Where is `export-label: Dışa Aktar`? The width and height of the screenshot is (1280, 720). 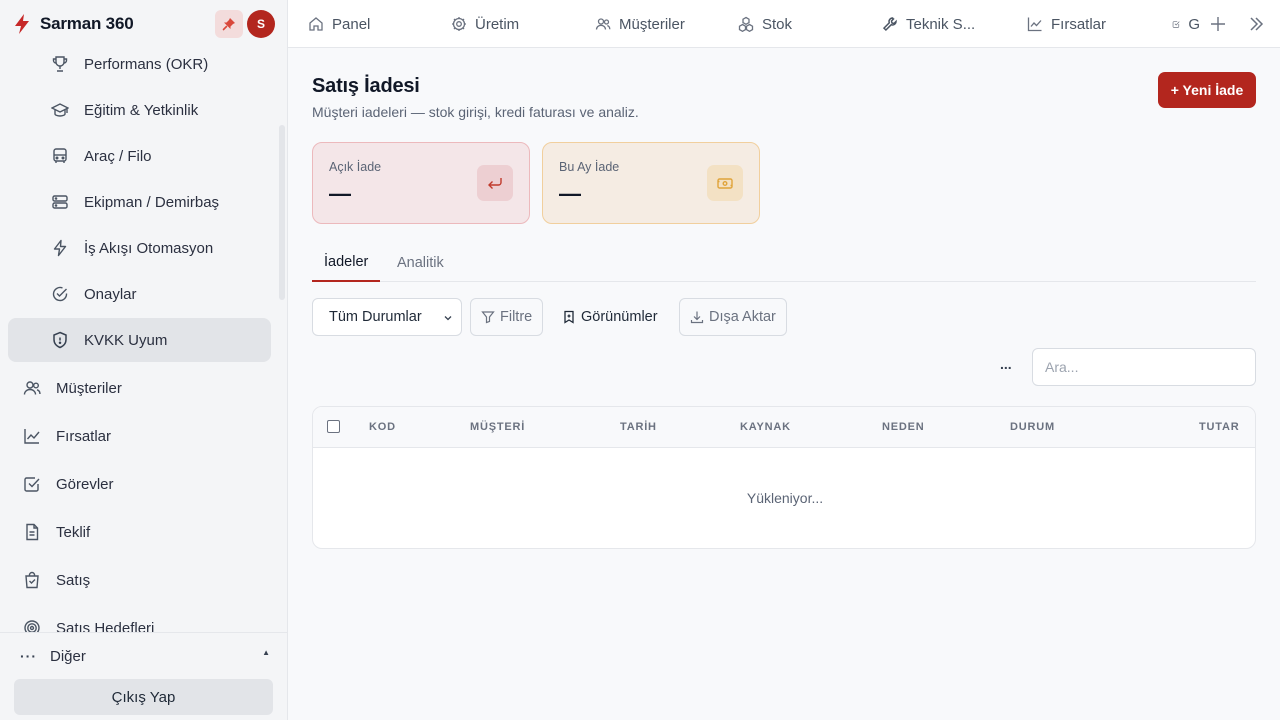
export-label: Dışa Aktar is located at coordinates (742, 317).